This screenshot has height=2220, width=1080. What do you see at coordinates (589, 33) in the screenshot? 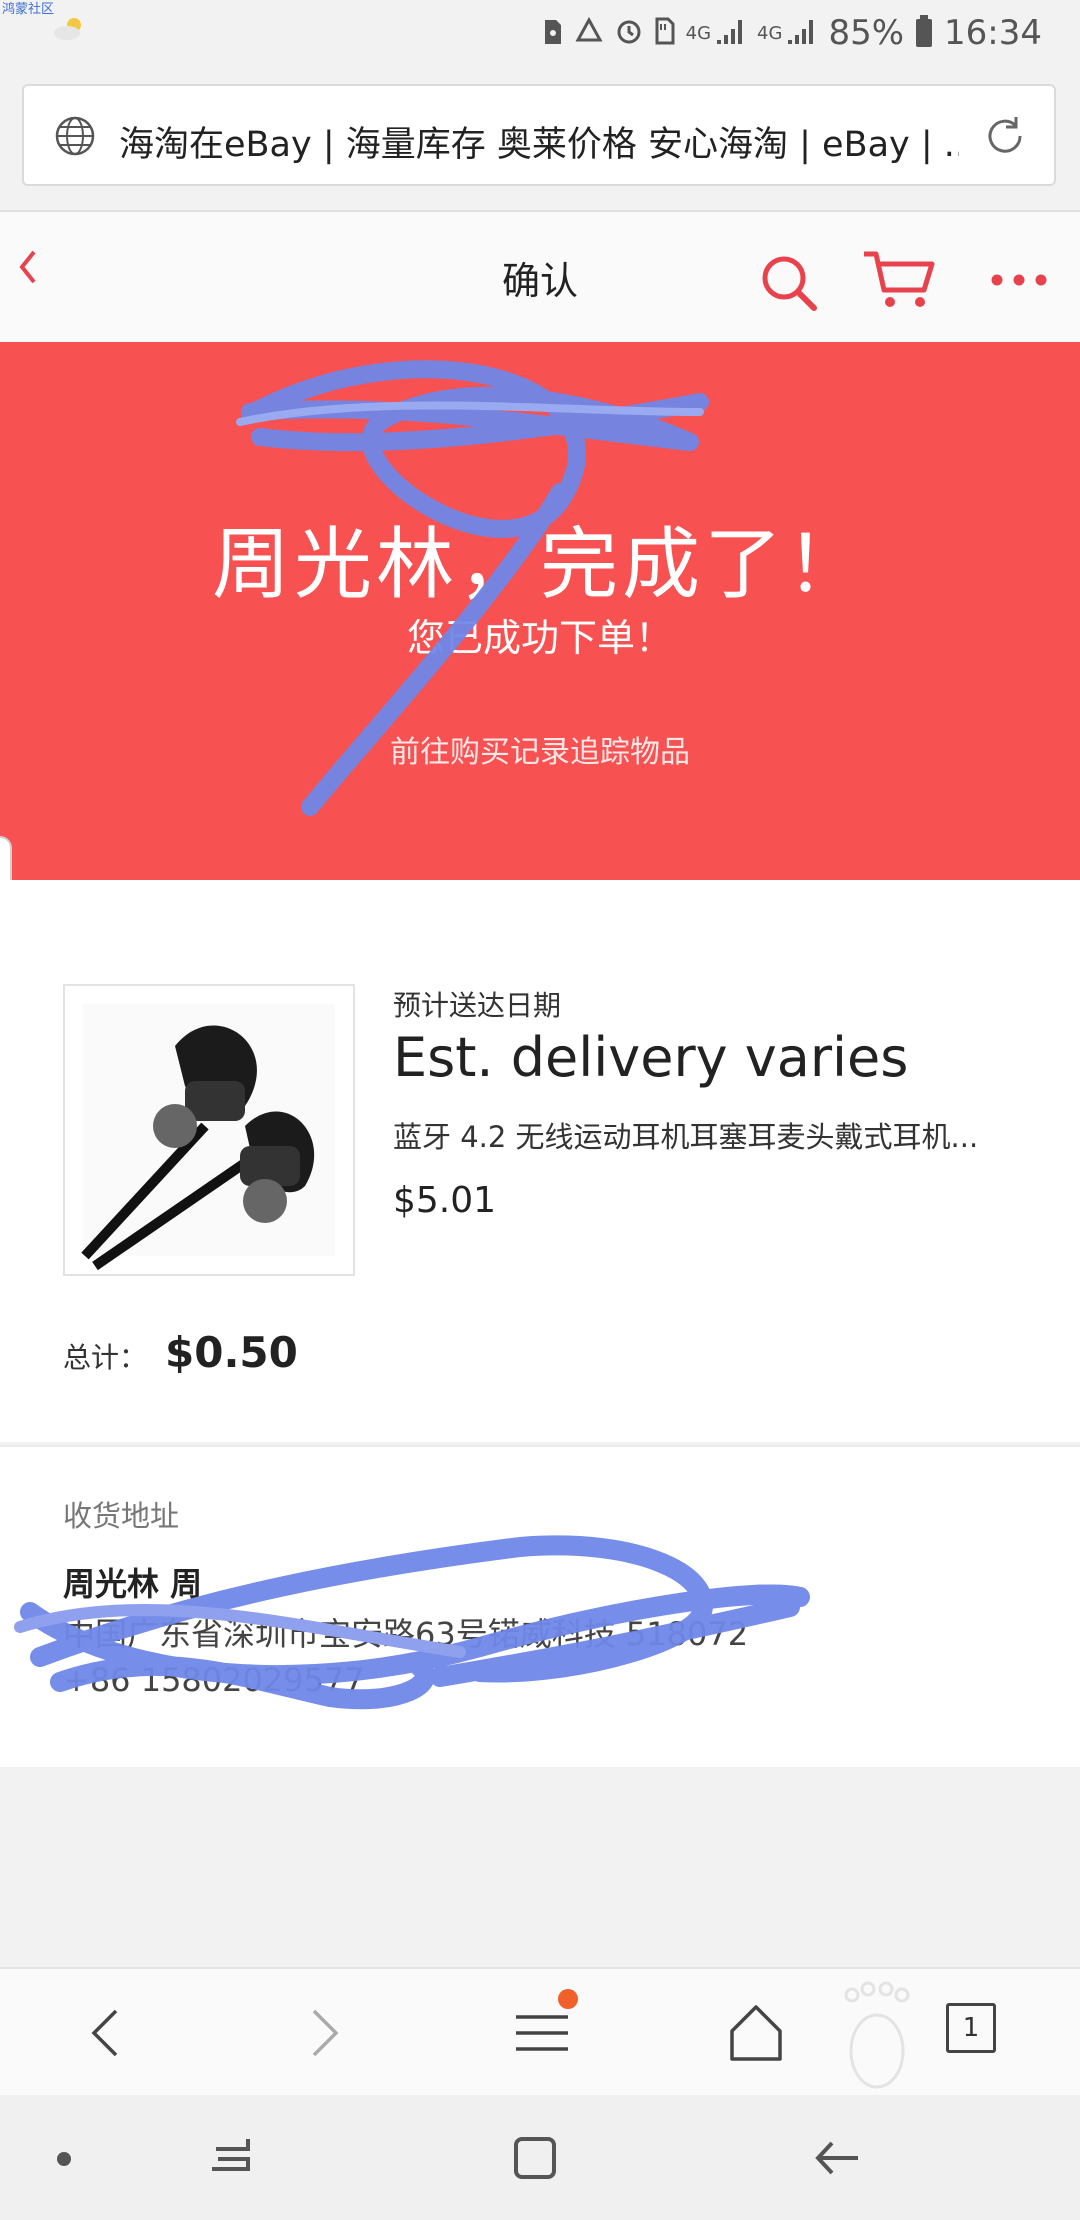
I see `recycle-icon` at bounding box center [589, 33].